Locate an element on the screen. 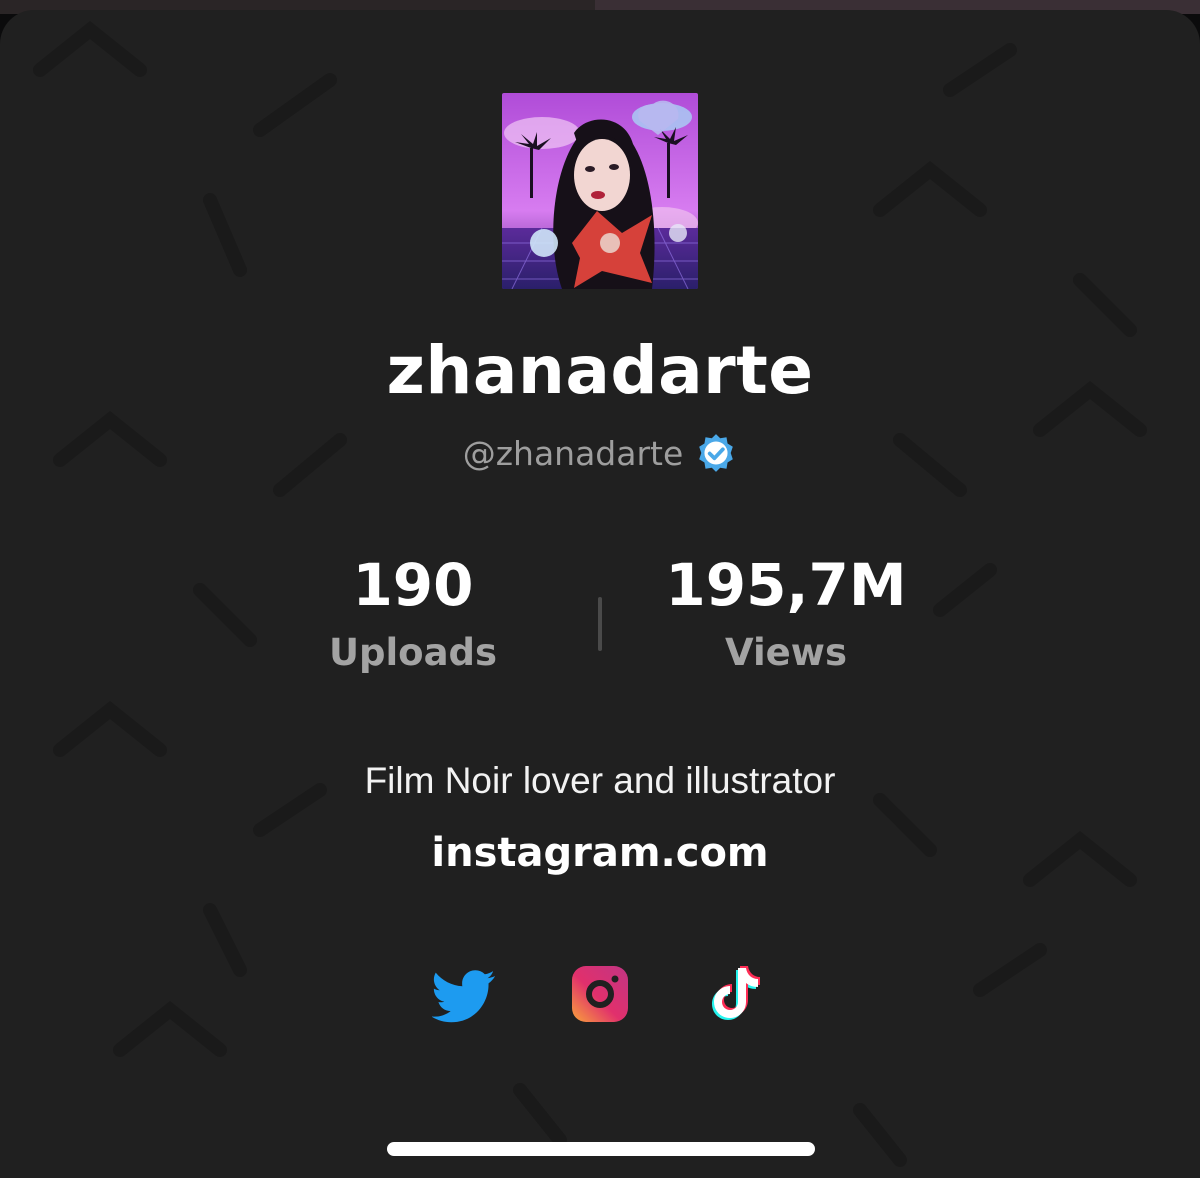 The image size is (1200, 1178). profile-bio: Film Noir lover and illustrator is located at coordinates (600, 780).